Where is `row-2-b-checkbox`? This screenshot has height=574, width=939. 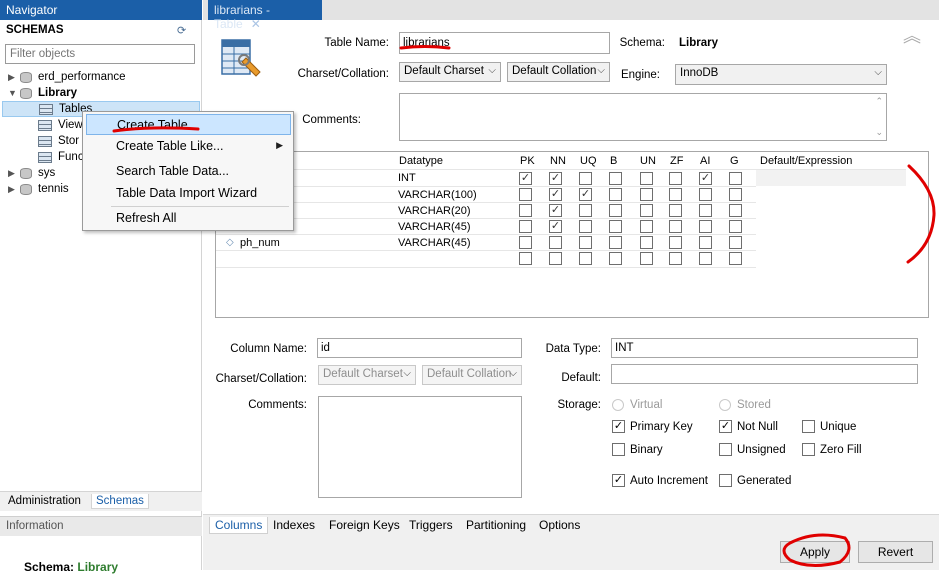 row-2-b-checkbox is located at coordinates (615, 210).